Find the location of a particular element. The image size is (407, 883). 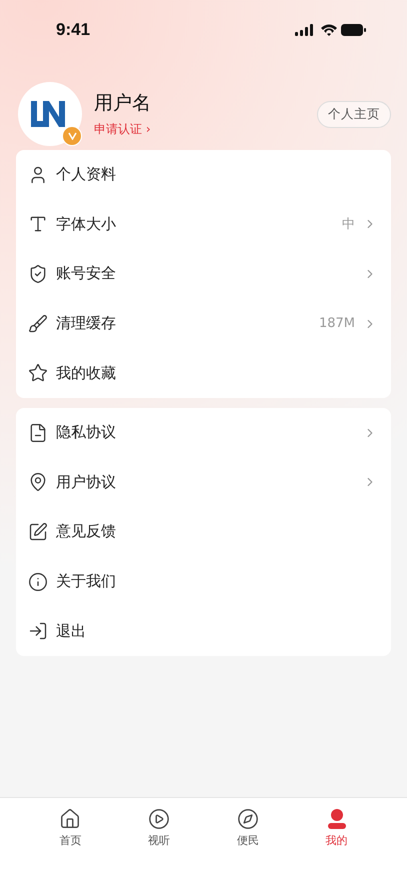

homepage-button: 个人主页 is located at coordinates (354, 114).